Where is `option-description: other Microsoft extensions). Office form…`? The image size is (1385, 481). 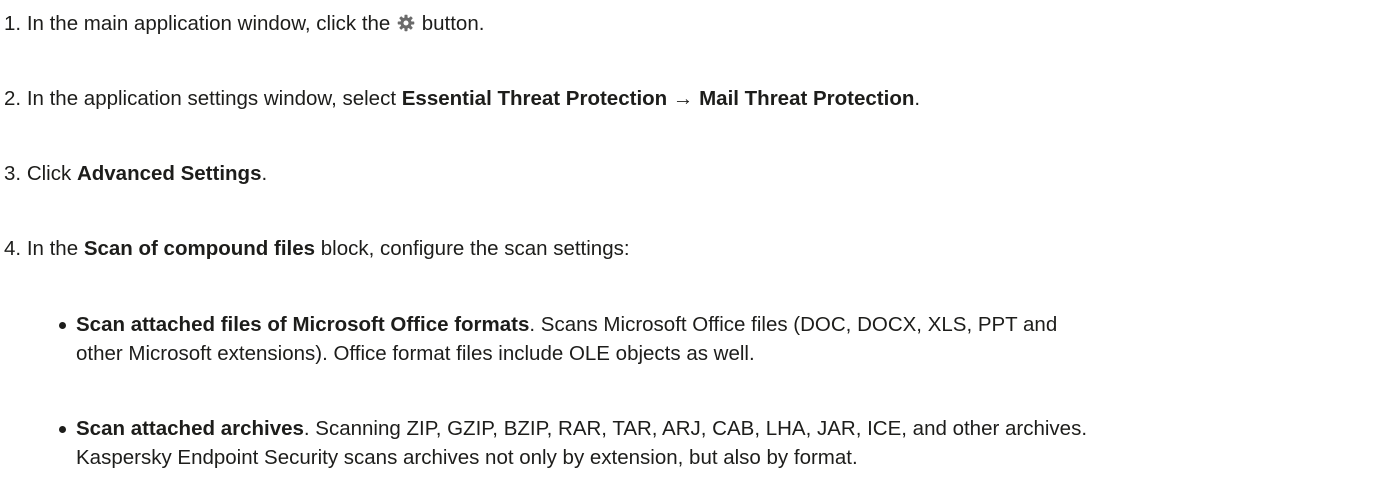 option-description: other Microsoft extensions). Office form… is located at coordinates (415, 353).